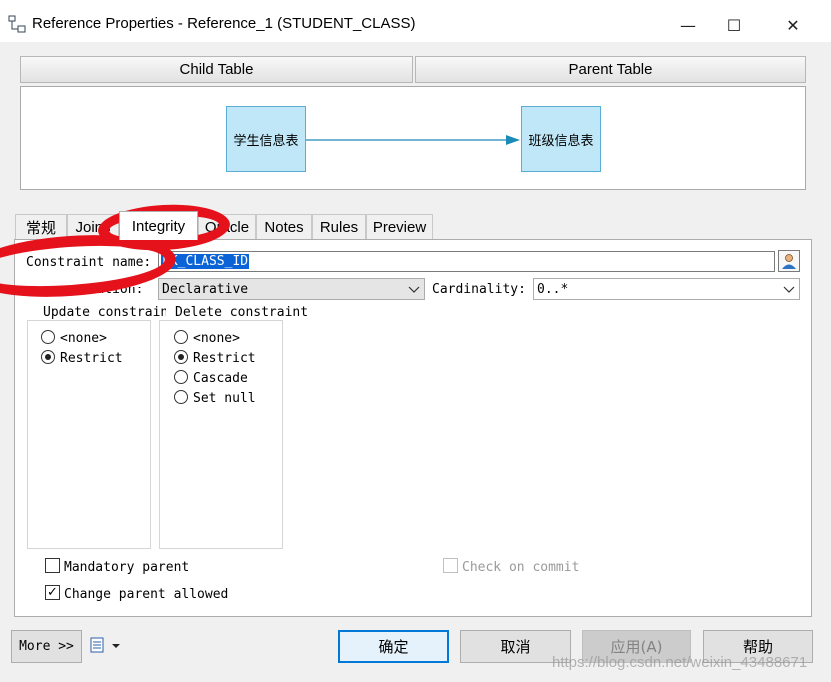 This screenshot has height=682, width=831. Describe the element at coordinates (46, 646) in the screenshot. I see `more-button: More >>` at that location.